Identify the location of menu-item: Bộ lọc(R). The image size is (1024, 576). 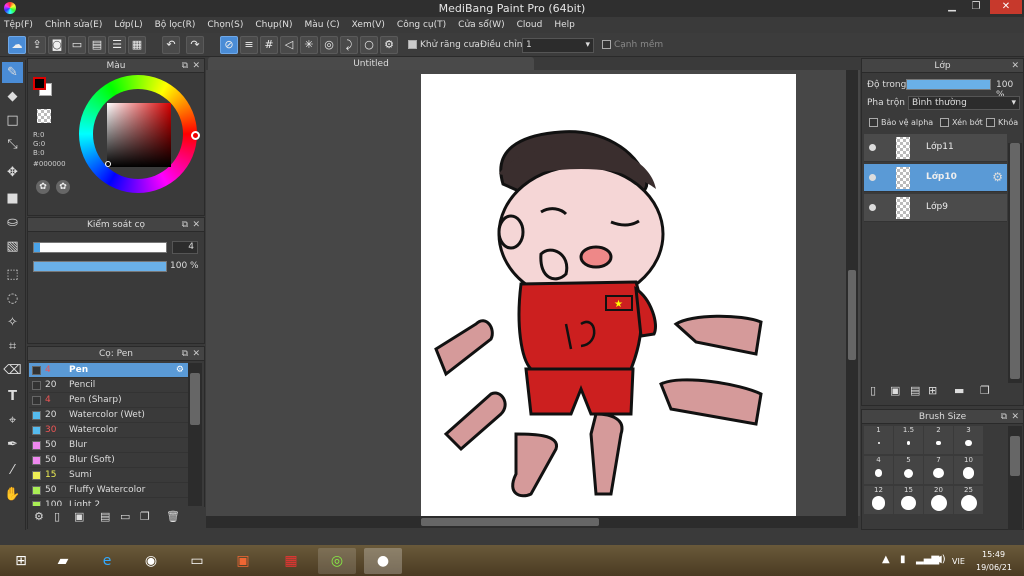
(175, 25).